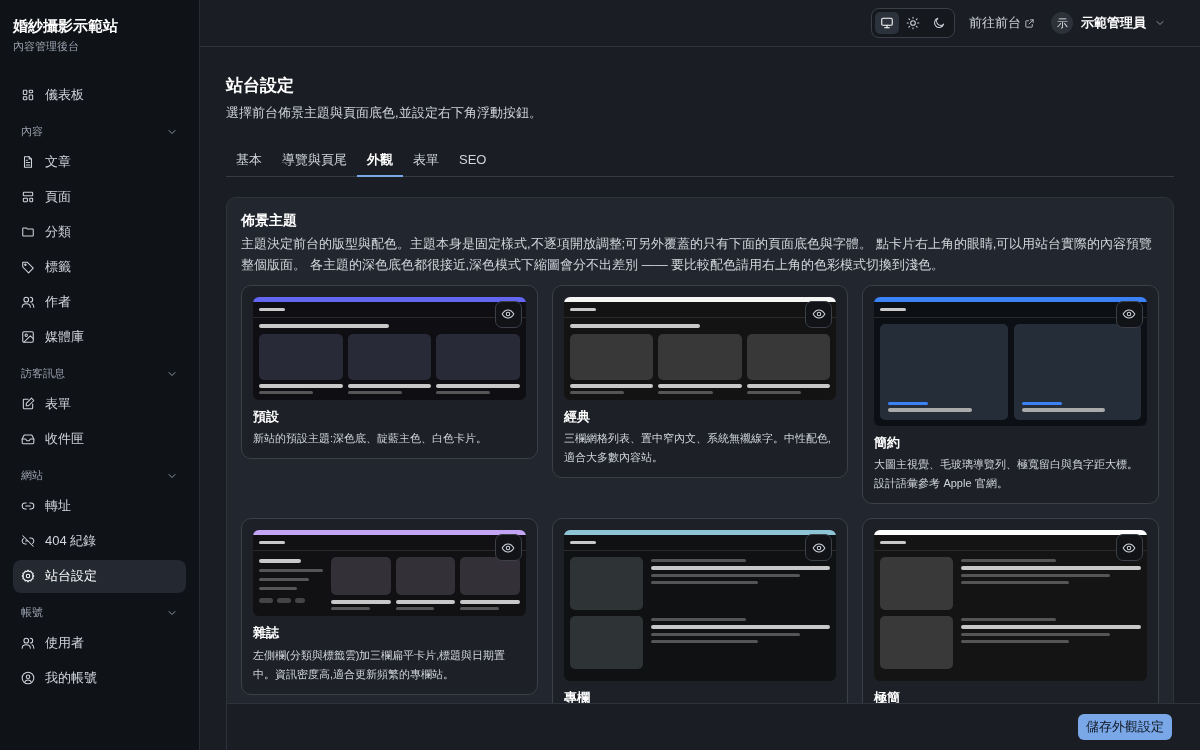 This screenshot has height=750, width=1200. I want to click on sidebar-item: 404 紀錄, so click(99, 541).